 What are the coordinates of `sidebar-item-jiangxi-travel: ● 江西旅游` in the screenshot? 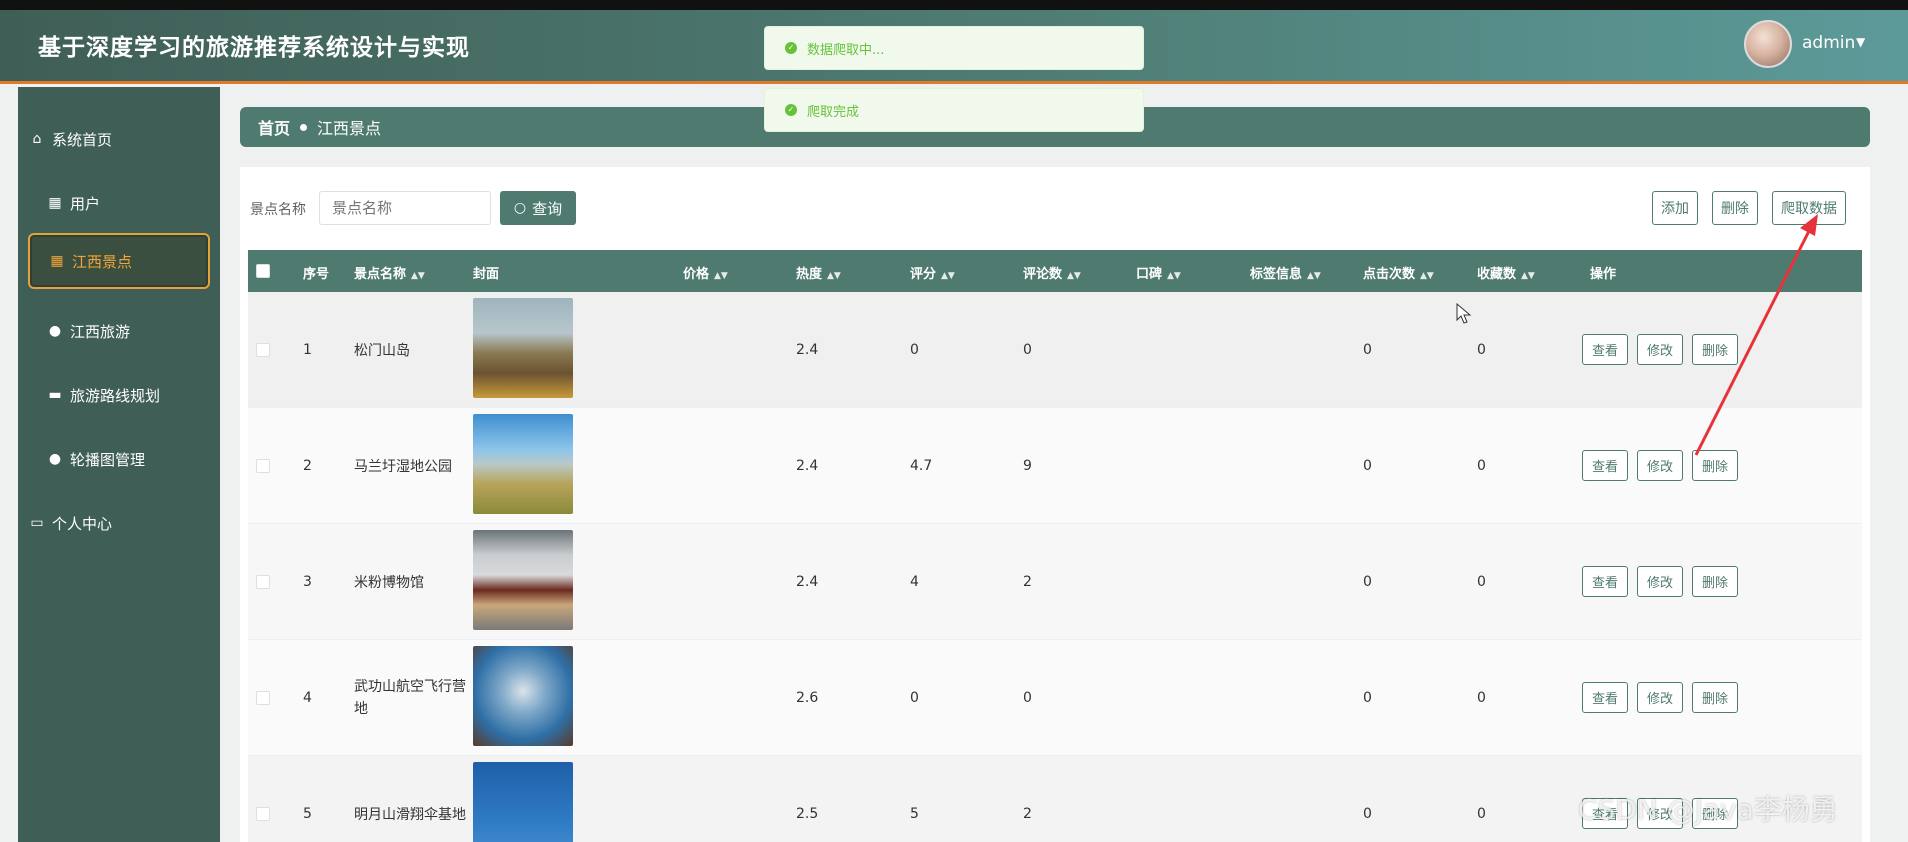 It's located at (119, 331).